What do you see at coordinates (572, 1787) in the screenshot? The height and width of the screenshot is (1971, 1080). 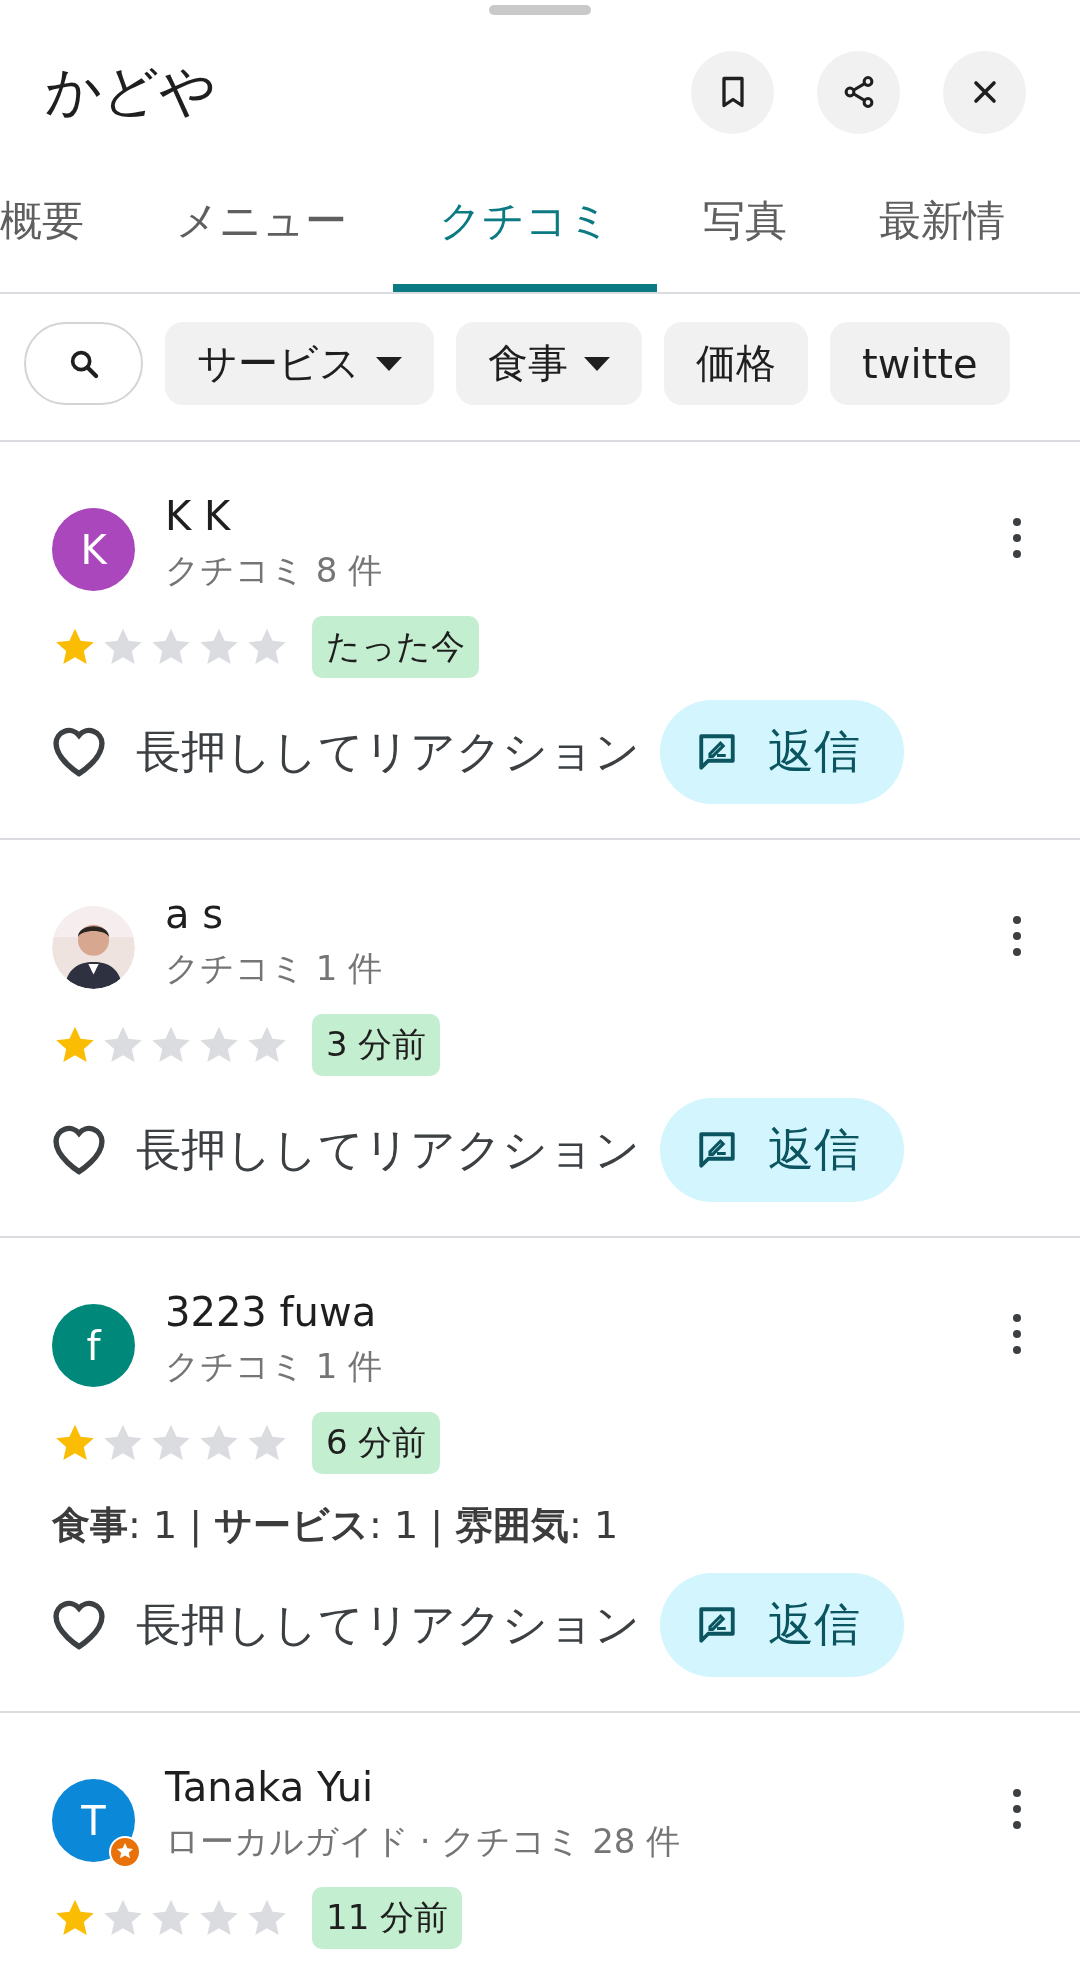 I see `reviewer-name: Tanaka Yui` at bounding box center [572, 1787].